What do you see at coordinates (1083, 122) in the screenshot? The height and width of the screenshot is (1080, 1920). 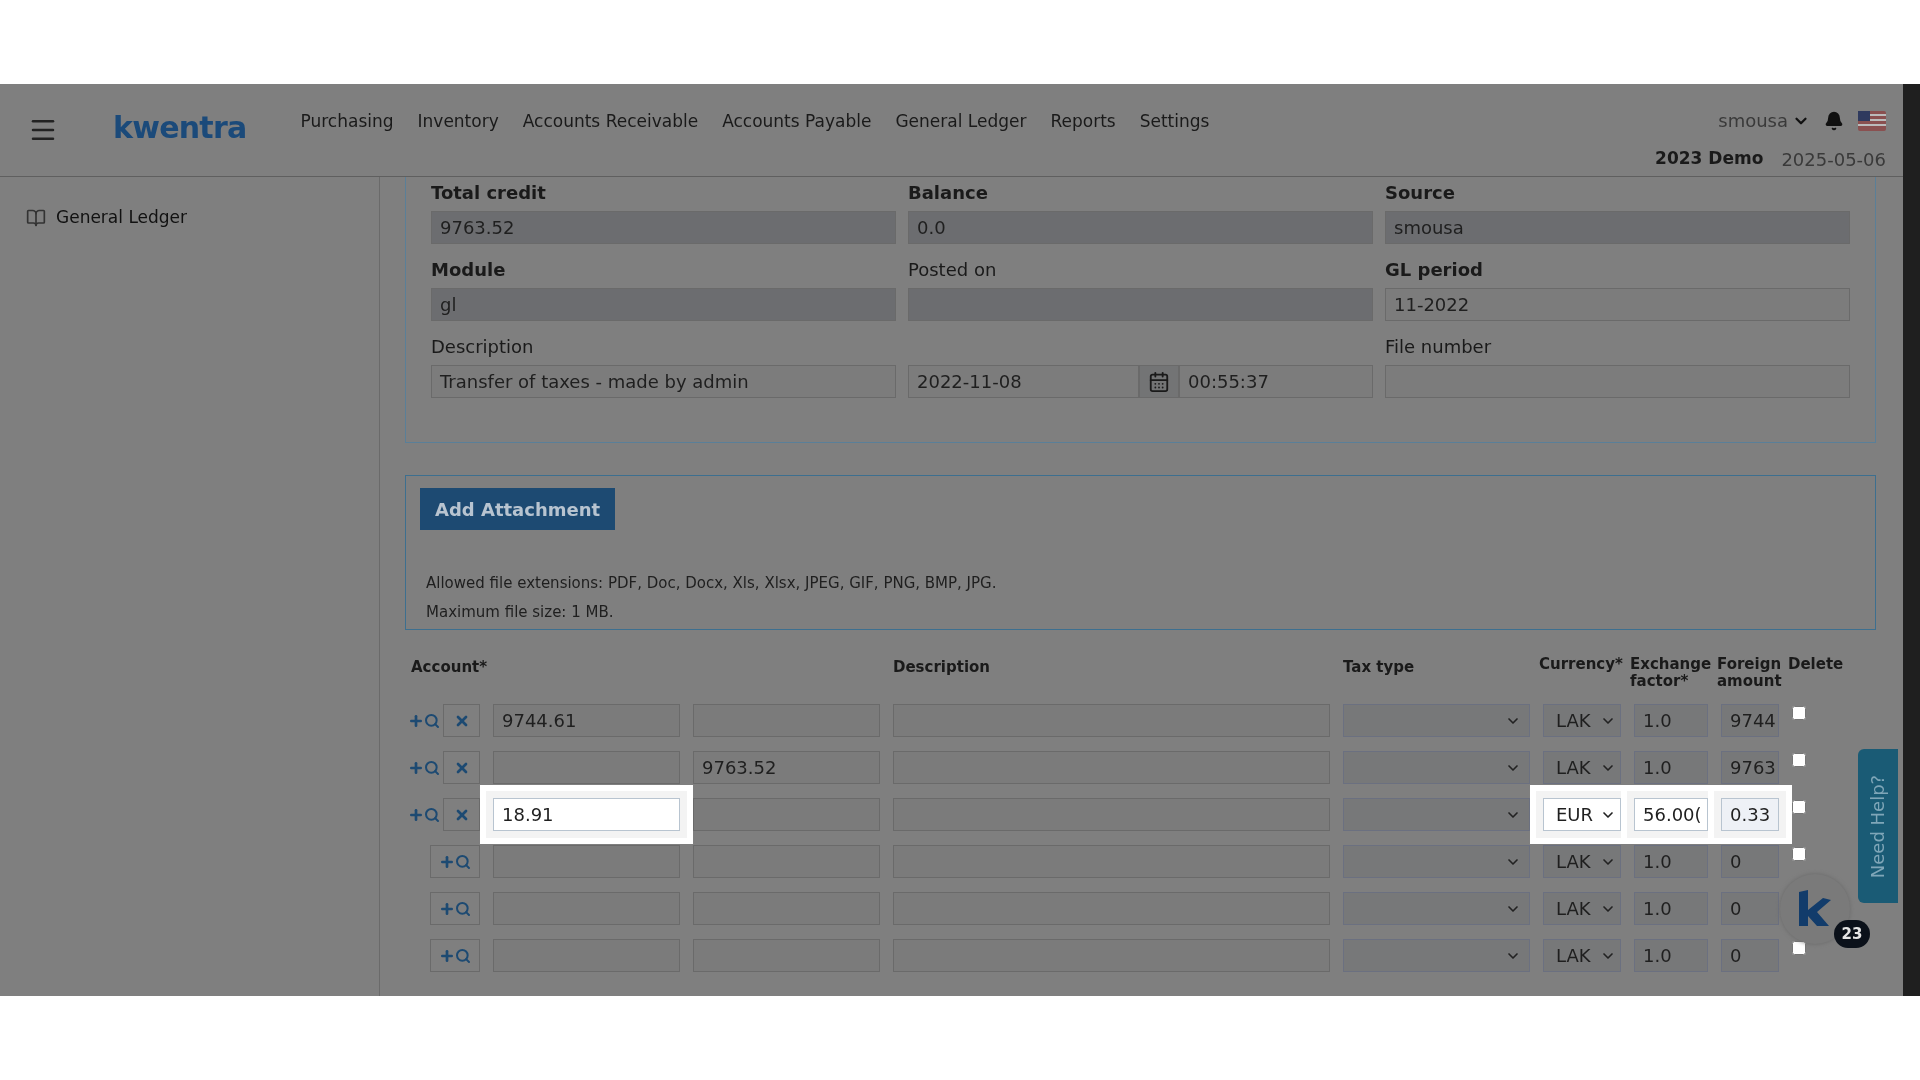 I see `nav-link: Reports` at bounding box center [1083, 122].